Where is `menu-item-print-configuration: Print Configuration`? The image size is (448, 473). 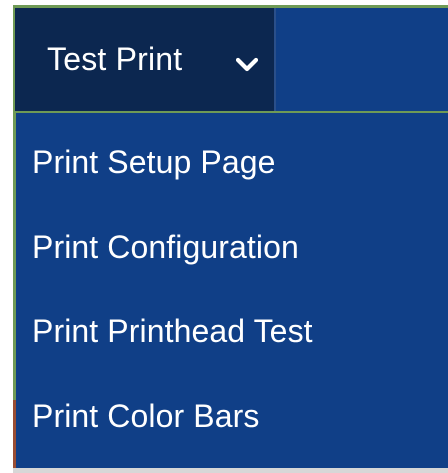 menu-item-print-configuration: Print Configuration is located at coordinates (165, 247).